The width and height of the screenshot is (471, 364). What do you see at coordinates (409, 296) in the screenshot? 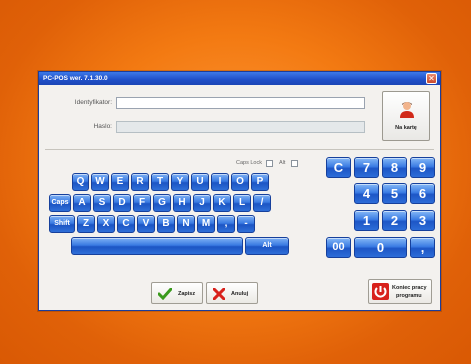
I see `exit-label-line2: programu` at bounding box center [409, 296].